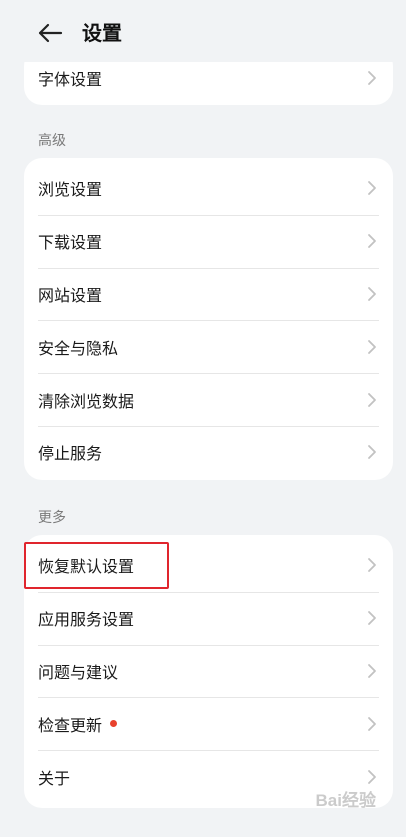 The width and height of the screenshot is (406, 837). Describe the element at coordinates (102, 33) in the screenshot. I see `page-title: 设置` at that location.